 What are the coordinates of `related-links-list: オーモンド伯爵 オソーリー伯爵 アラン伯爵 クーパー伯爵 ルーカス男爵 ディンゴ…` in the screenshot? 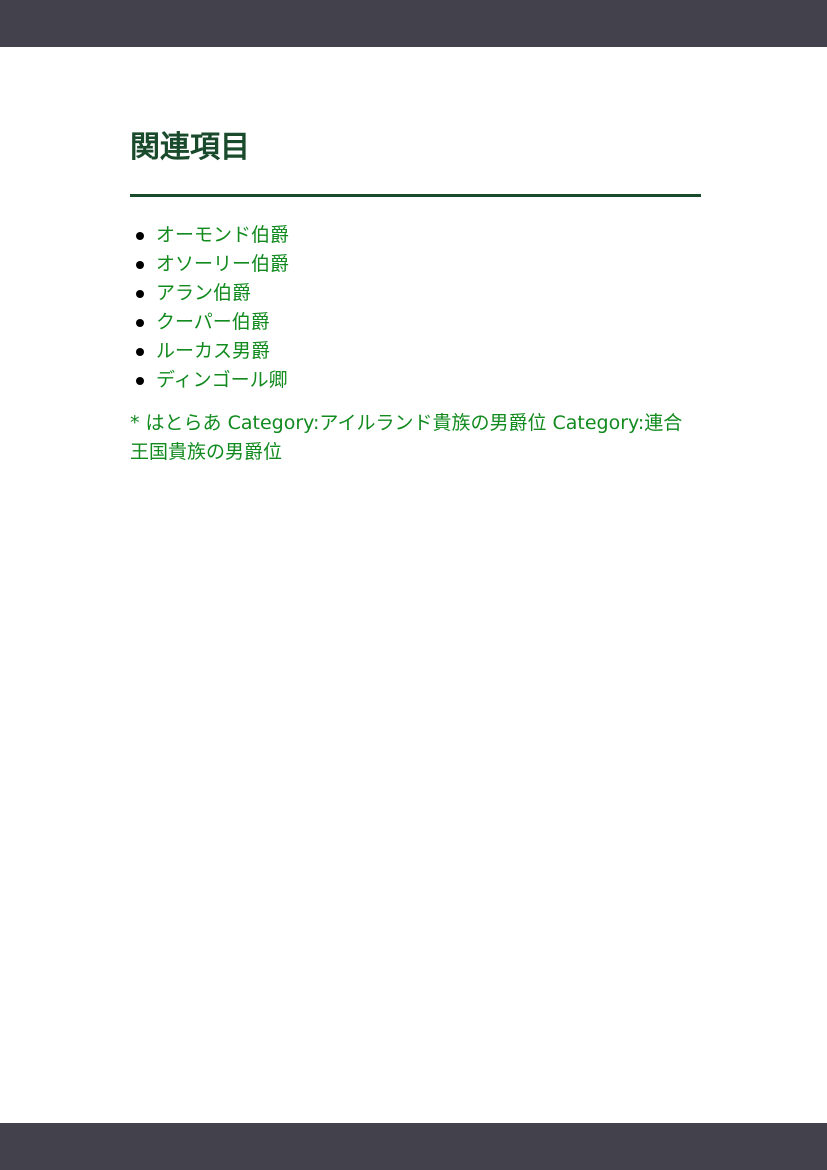 It's located at (415, 308).